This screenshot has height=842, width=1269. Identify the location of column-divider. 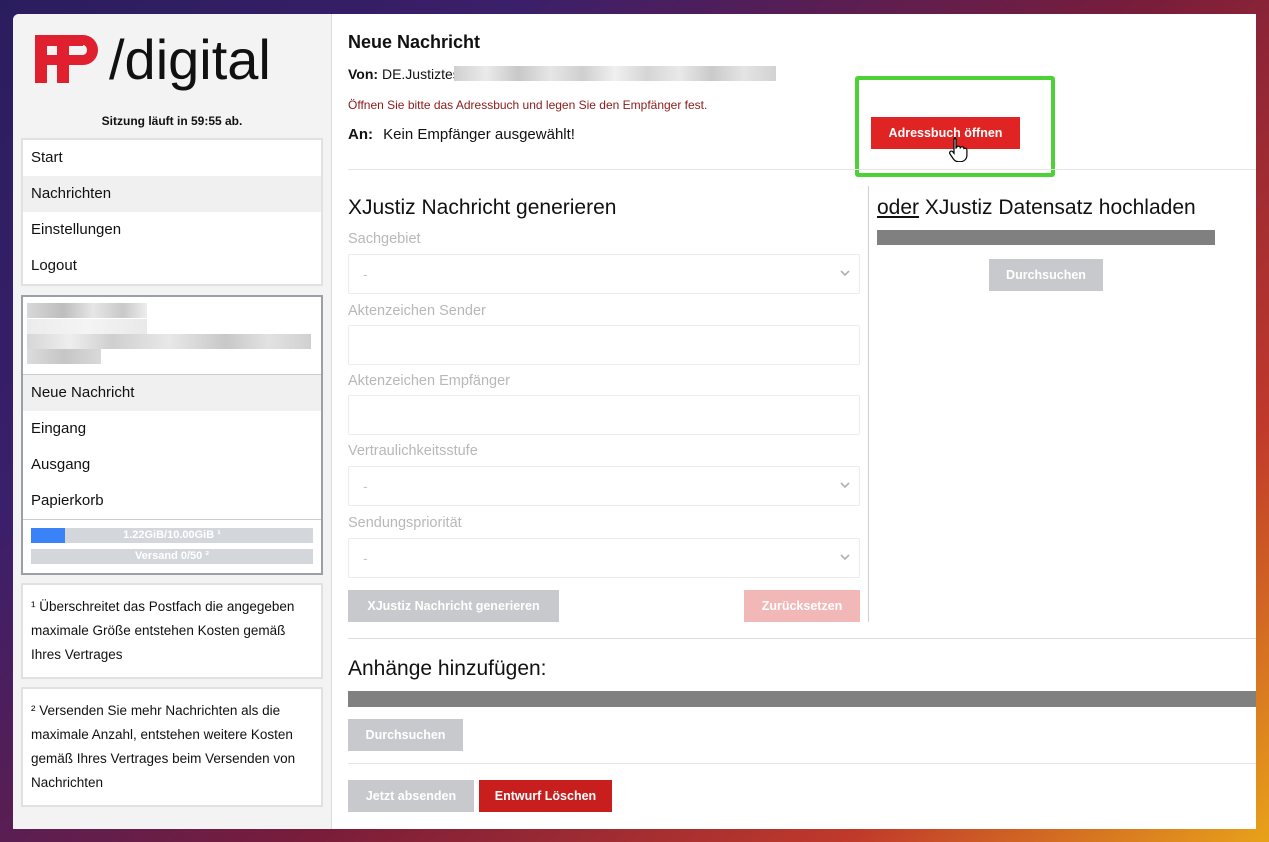
(868, 404).